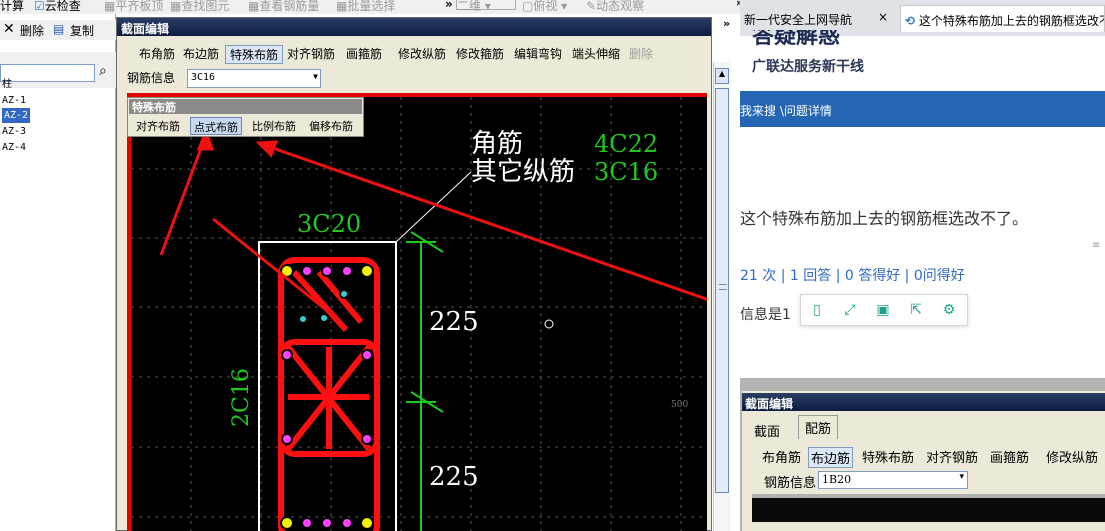 The width and height of the screenshot is (1105, 531). Describe the element at coordinates (414, 27) in the screenshot. I see `dialog-title: 截面编辑` at that location.